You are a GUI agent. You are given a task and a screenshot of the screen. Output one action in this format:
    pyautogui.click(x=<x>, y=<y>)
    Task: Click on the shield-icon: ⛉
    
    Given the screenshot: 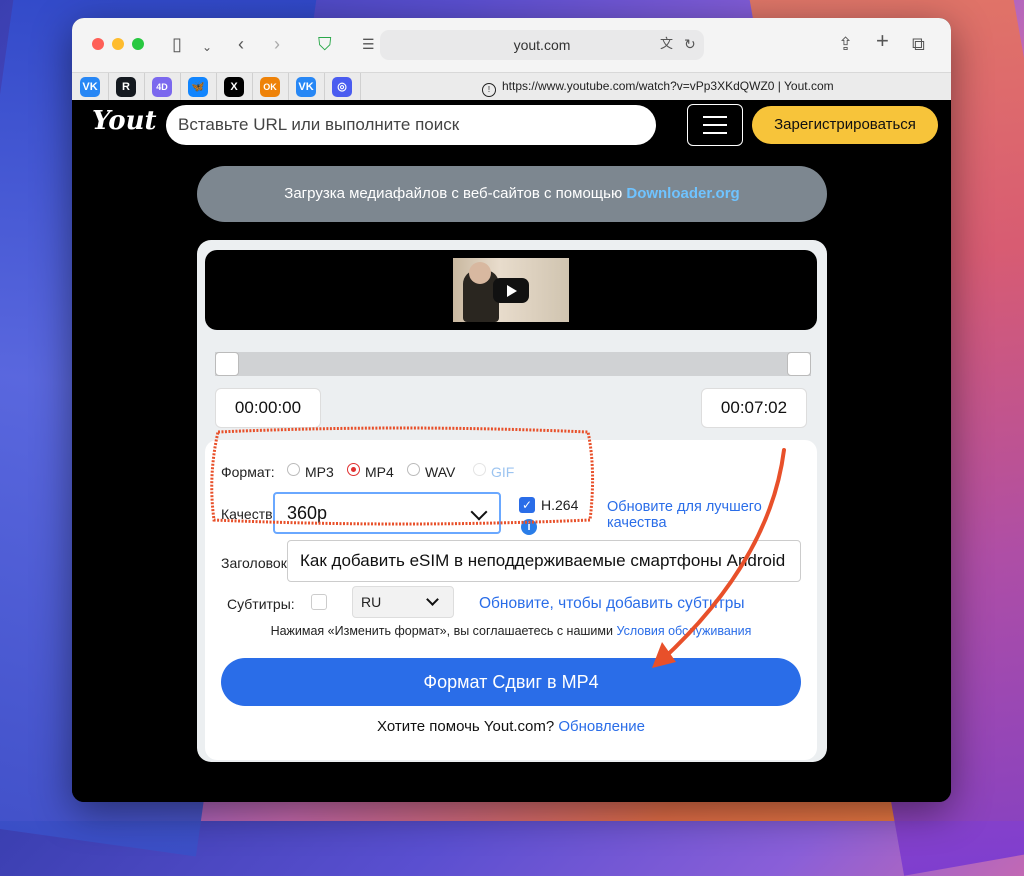 What is the action you would take?
    pyautogui.click(x=325, y=44)
    